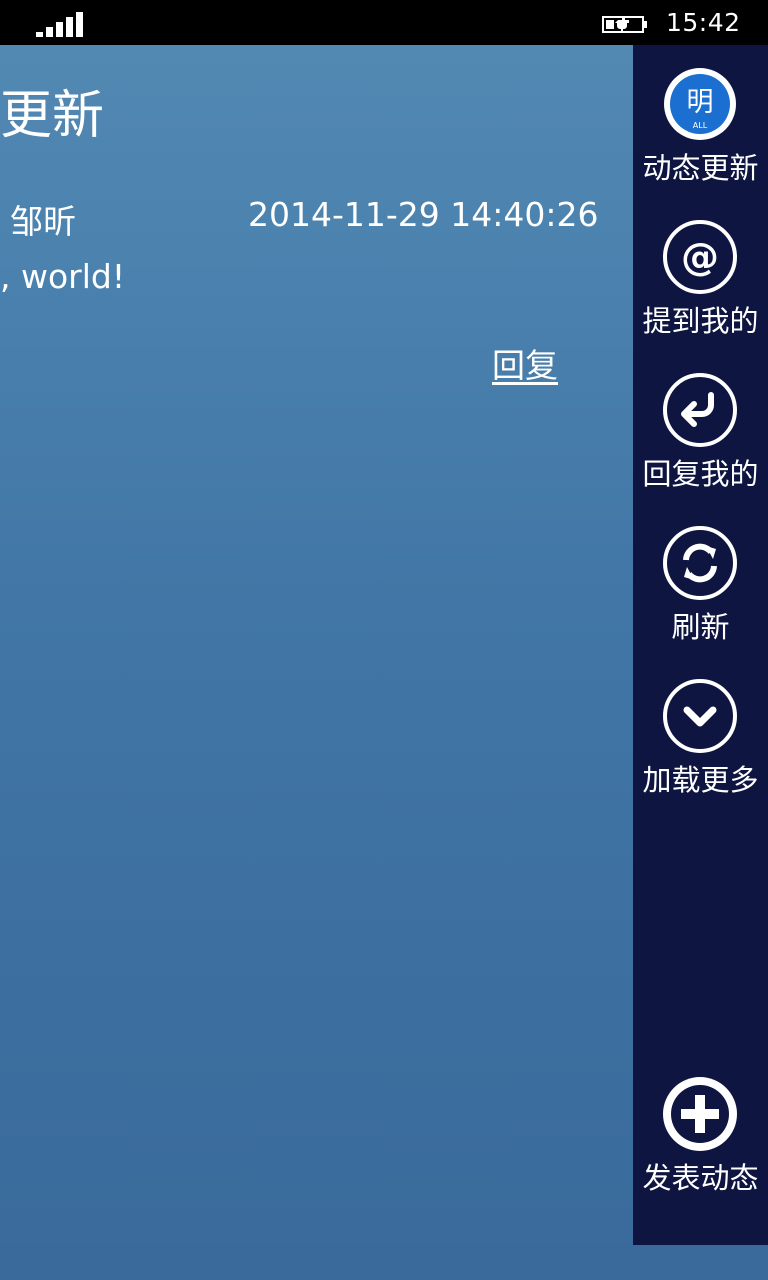 The height and width of the screenshot is (1280, 768). What do you see at coordinates (59, 24) in the screenshot?
I see `signal-strength-icon` at bounding box center [59, 24].